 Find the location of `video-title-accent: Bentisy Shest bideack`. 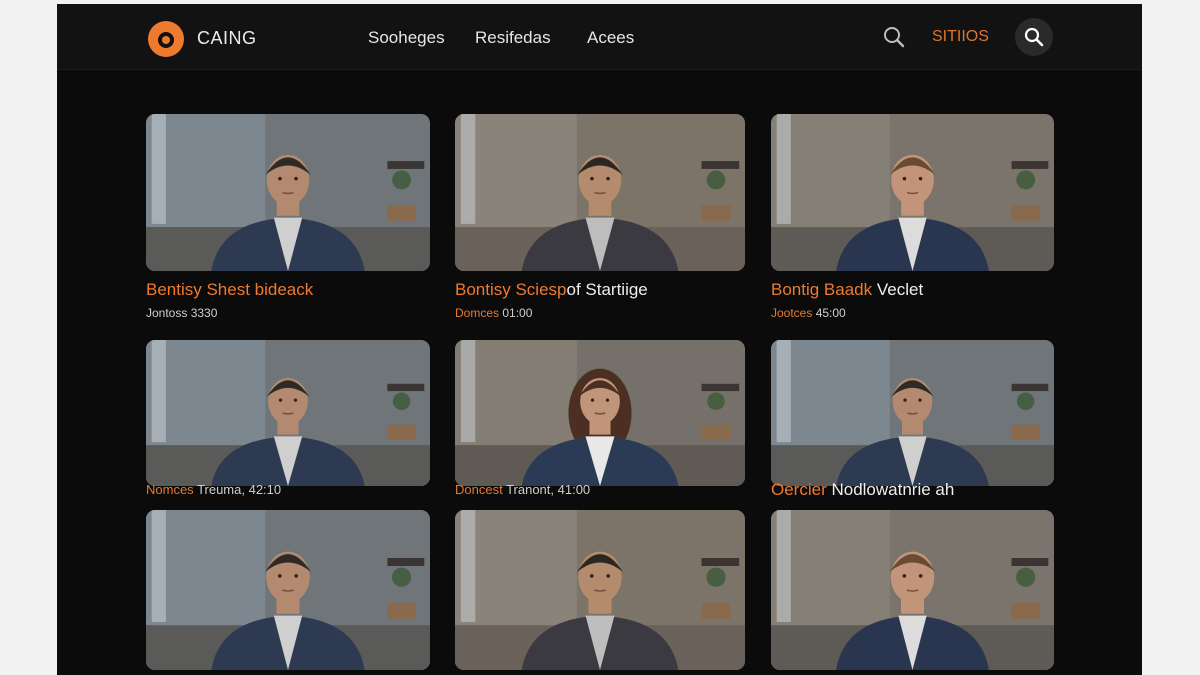

video-title-accent: Bentisy Shest bideack is located at coordinates (230, 289).